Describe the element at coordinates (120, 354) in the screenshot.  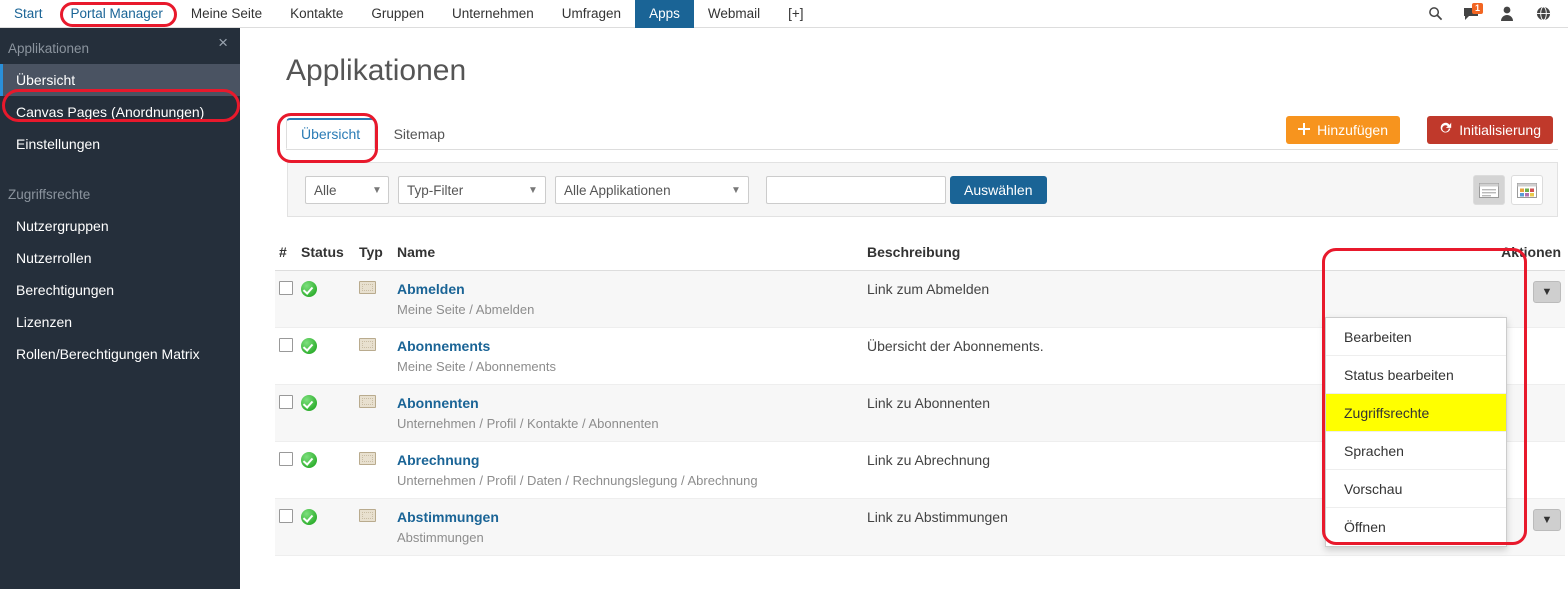
I see `sidebar-item-rollen-berechtigungen-matrix: Rollen/Berechtigungen Matrix` at that location.